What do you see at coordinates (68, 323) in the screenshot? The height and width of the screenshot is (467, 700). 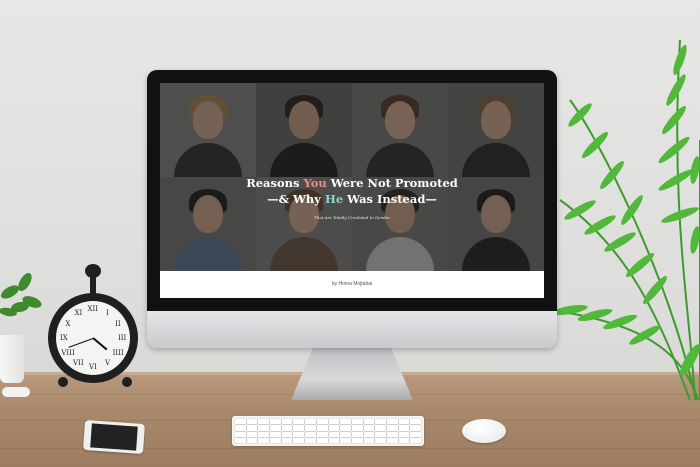 I see `clock-numeral: X` at bounding box center [68, 323].